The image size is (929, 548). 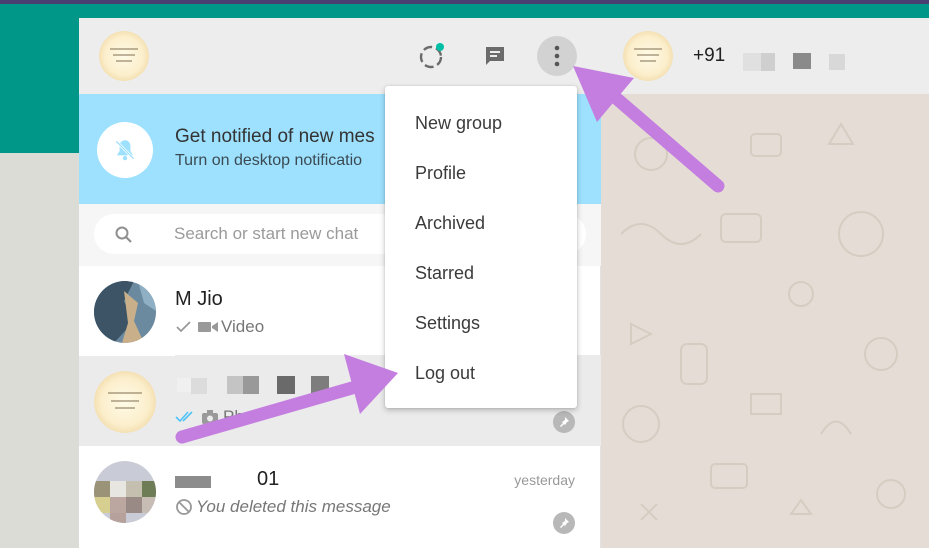 I want to click on chat-time: yesterday, so click(x=544, y=480).